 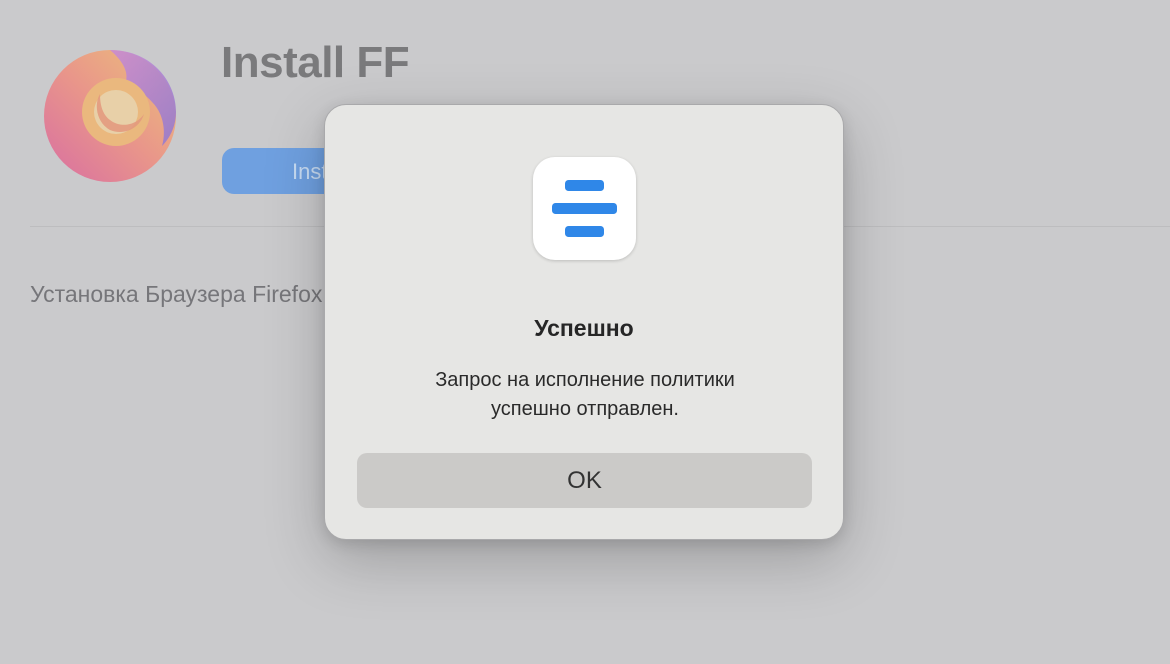 What do you see at coordinates (585, 380) in the screenshot?
I see `dialog-message-line1: Запрос на исполнение политики` at bounding box center [585, 380].